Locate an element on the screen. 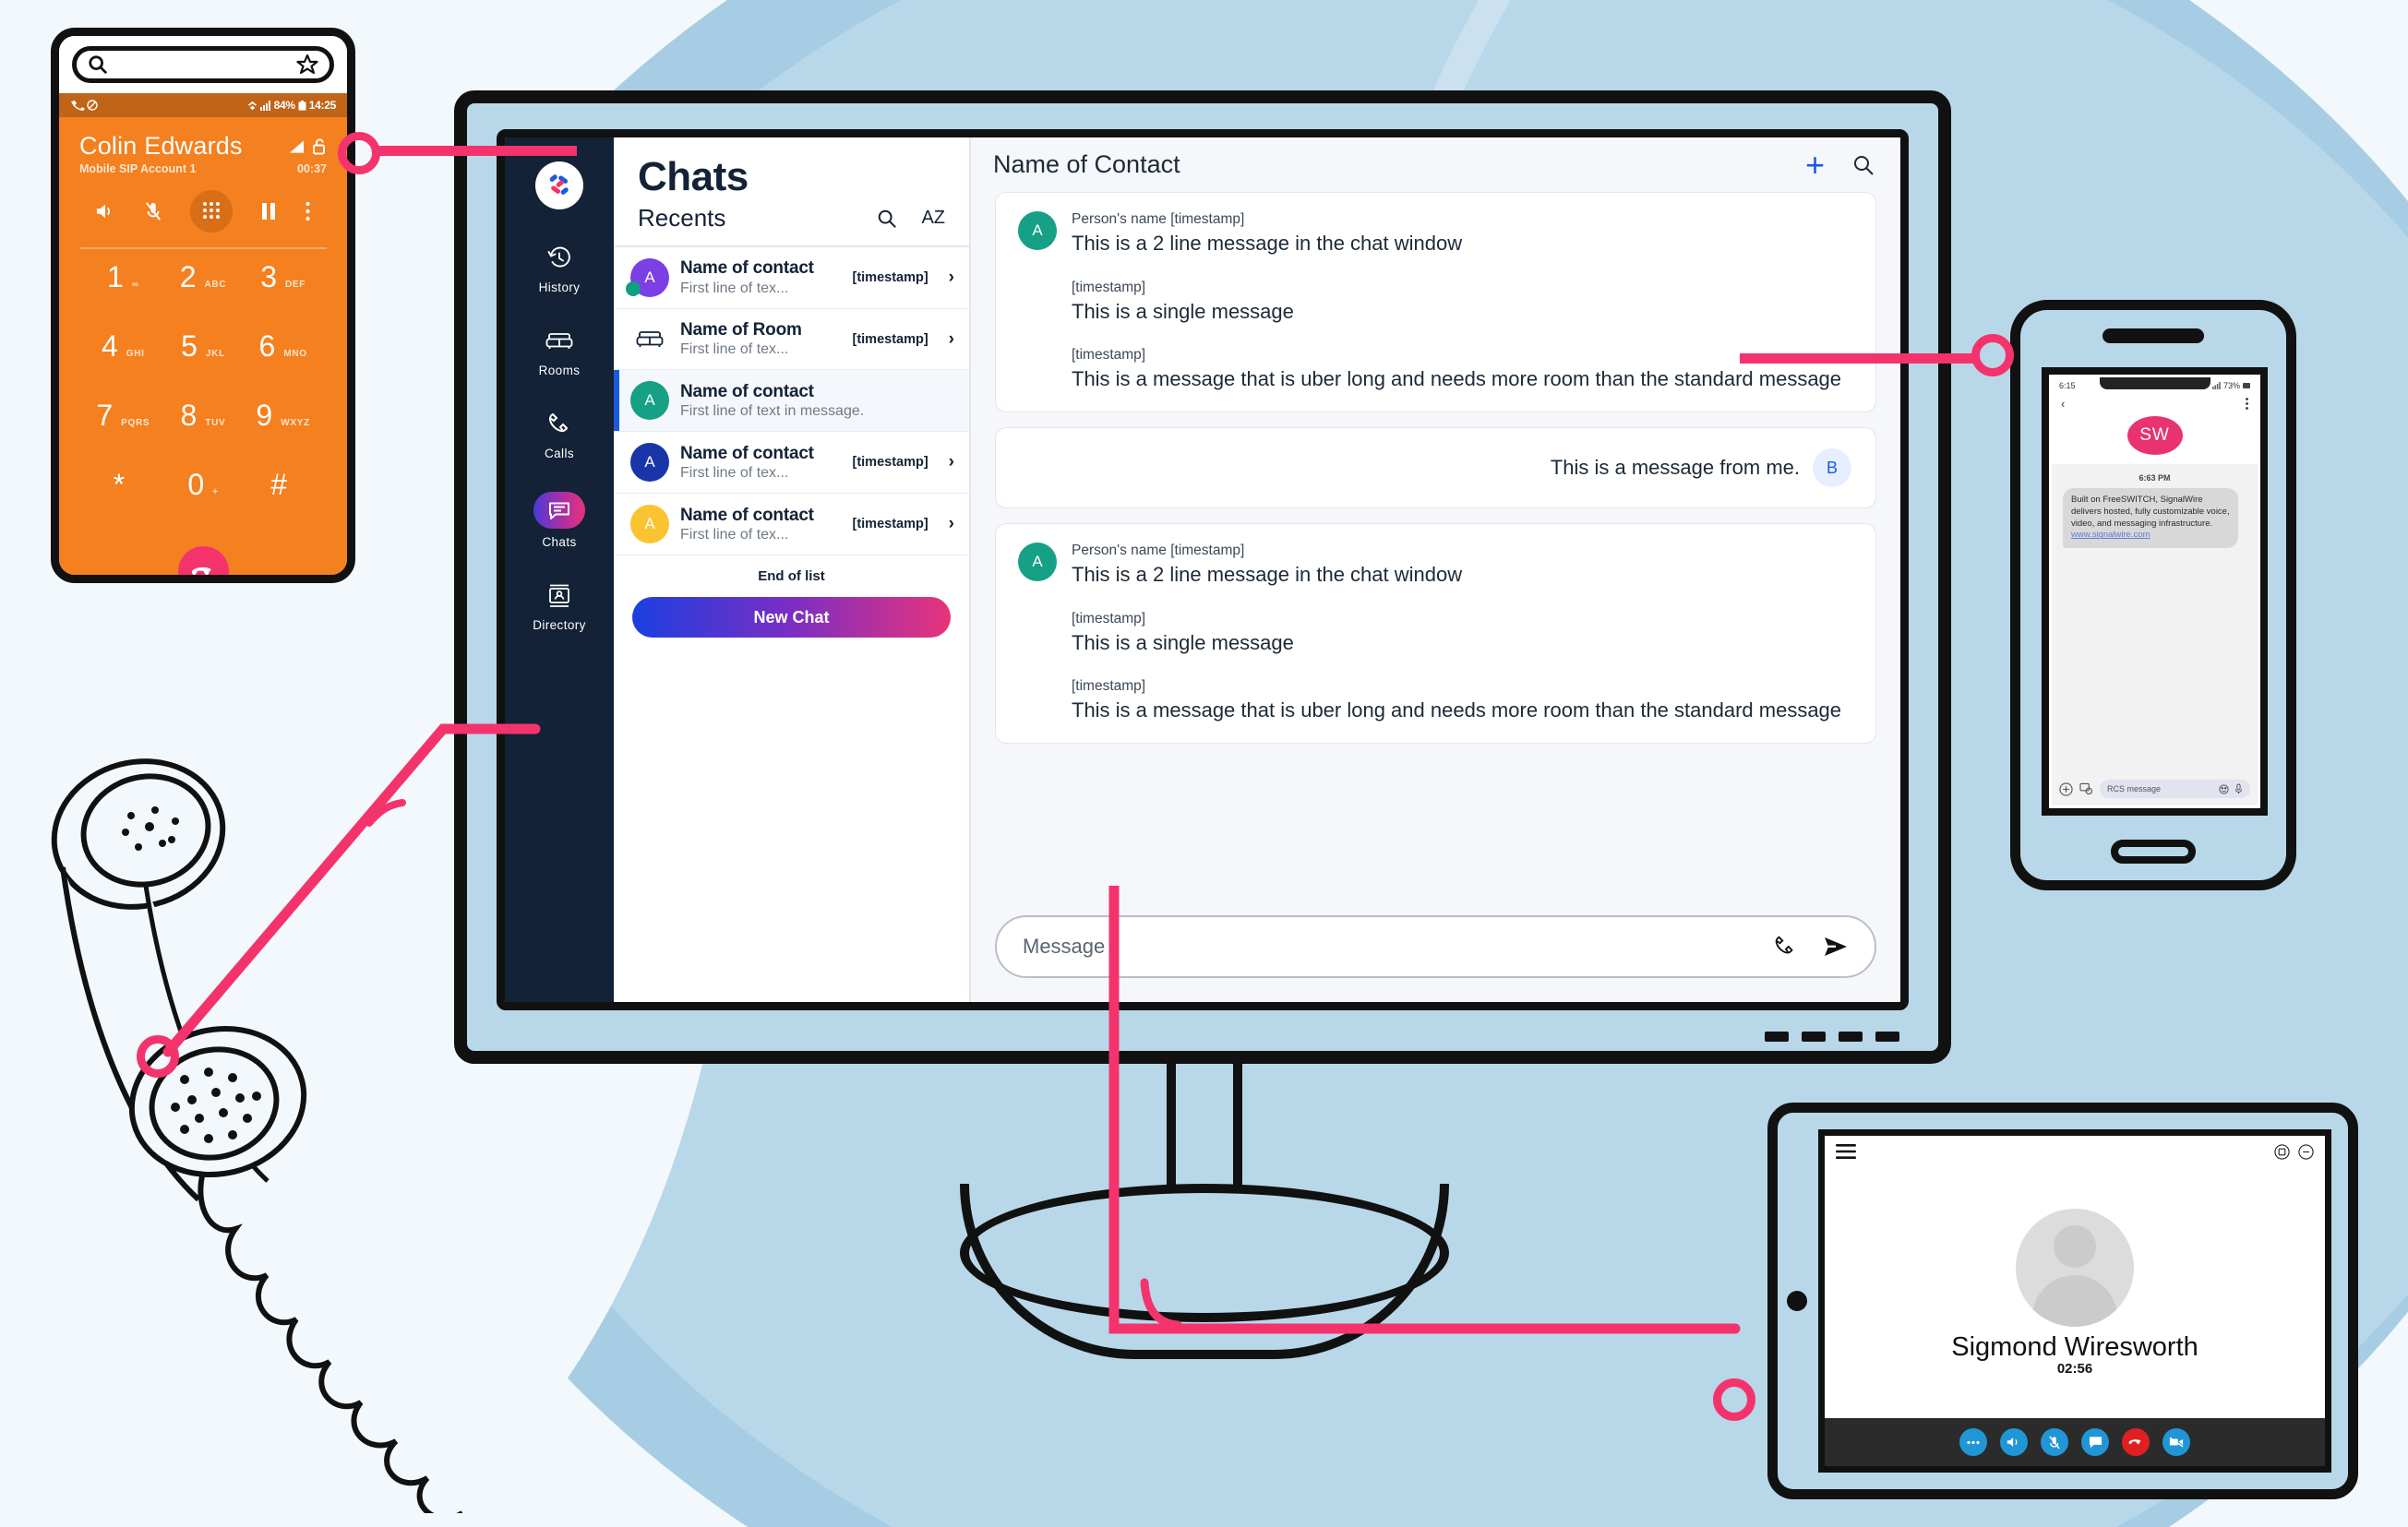 This screenshot has width=2408, height=1527. dialpad-digit: 0 is located at coordinates (196, 485).